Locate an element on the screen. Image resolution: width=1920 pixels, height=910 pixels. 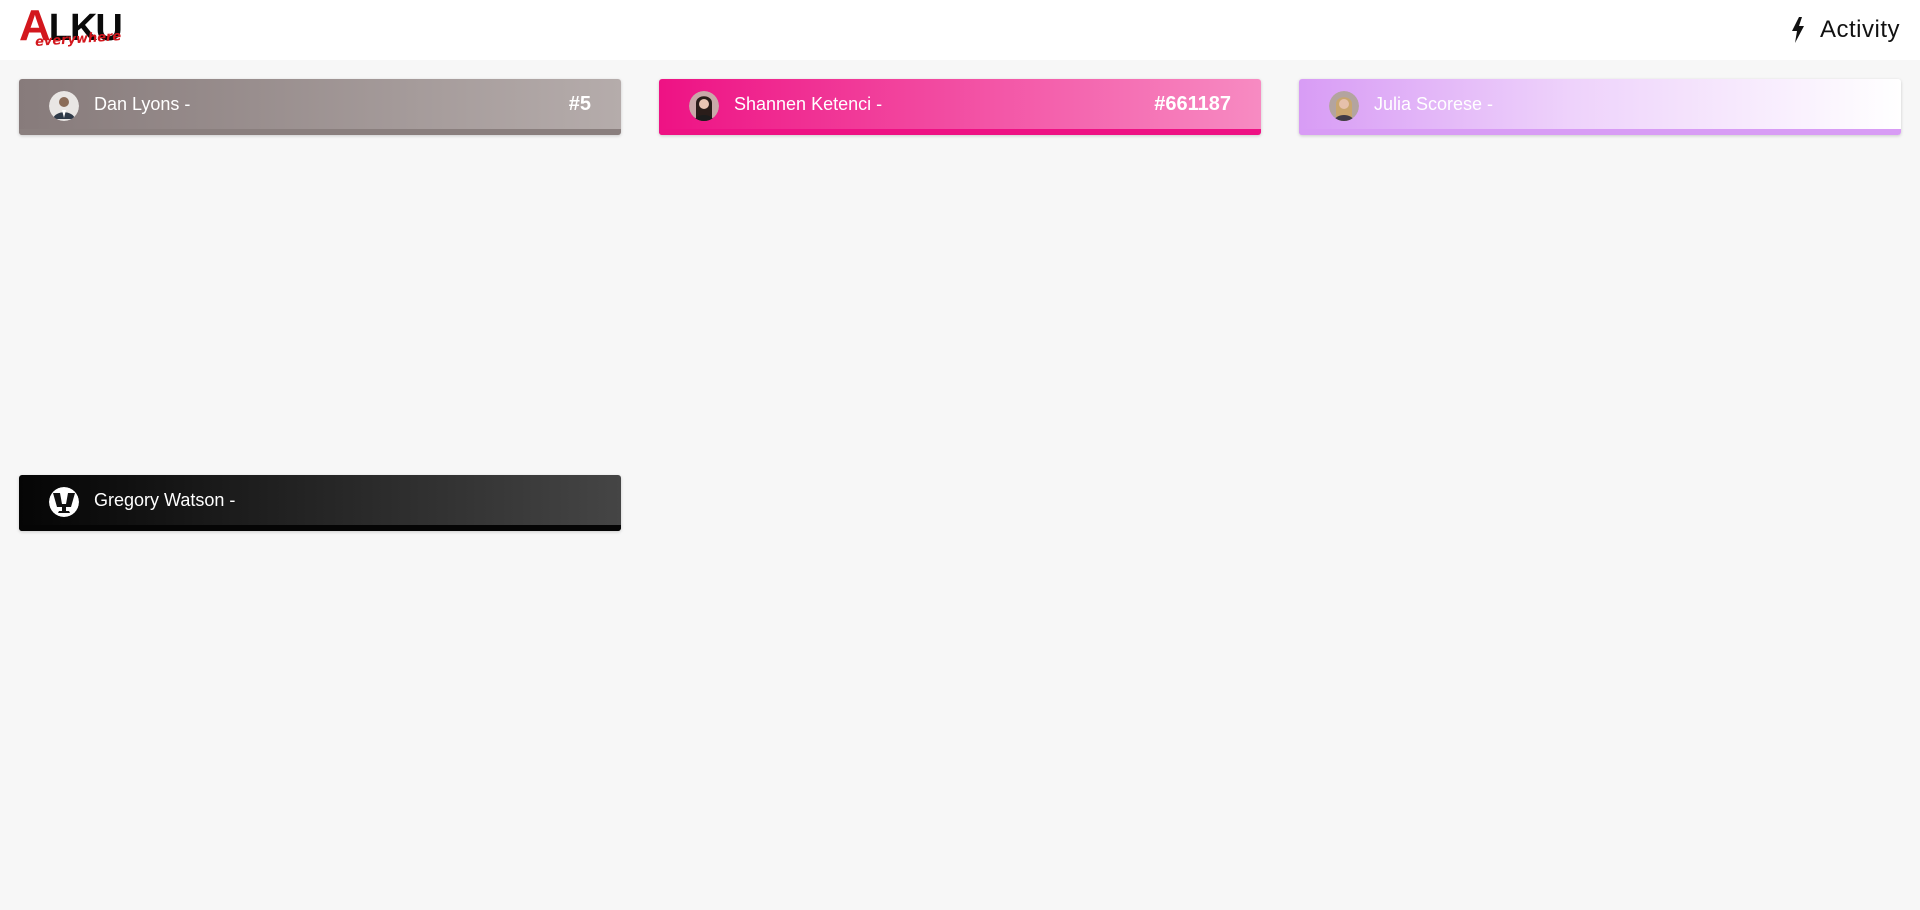
user-name: Shannen Ketenci - is located at coordinates (808, 104).